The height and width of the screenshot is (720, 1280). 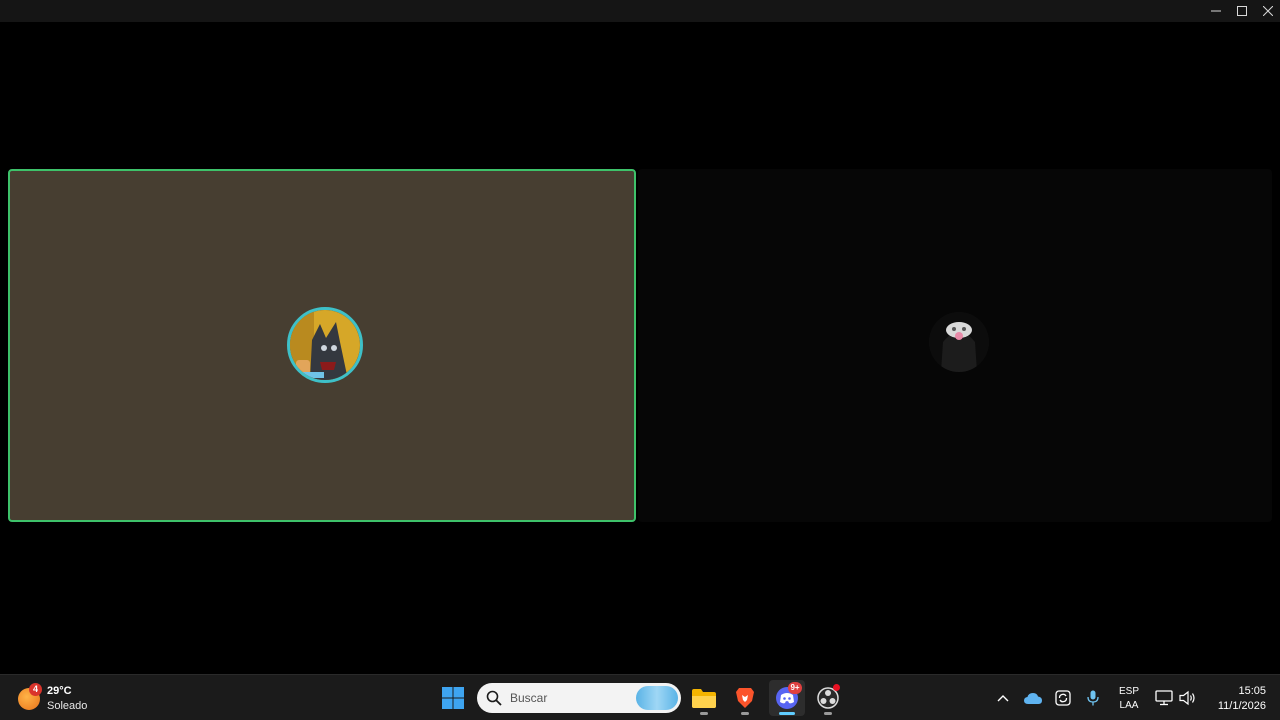 What do you see at coordinates (579, 698) in the screenshot?
I see `search-input: Buscar` at bounding box center [579, 698].